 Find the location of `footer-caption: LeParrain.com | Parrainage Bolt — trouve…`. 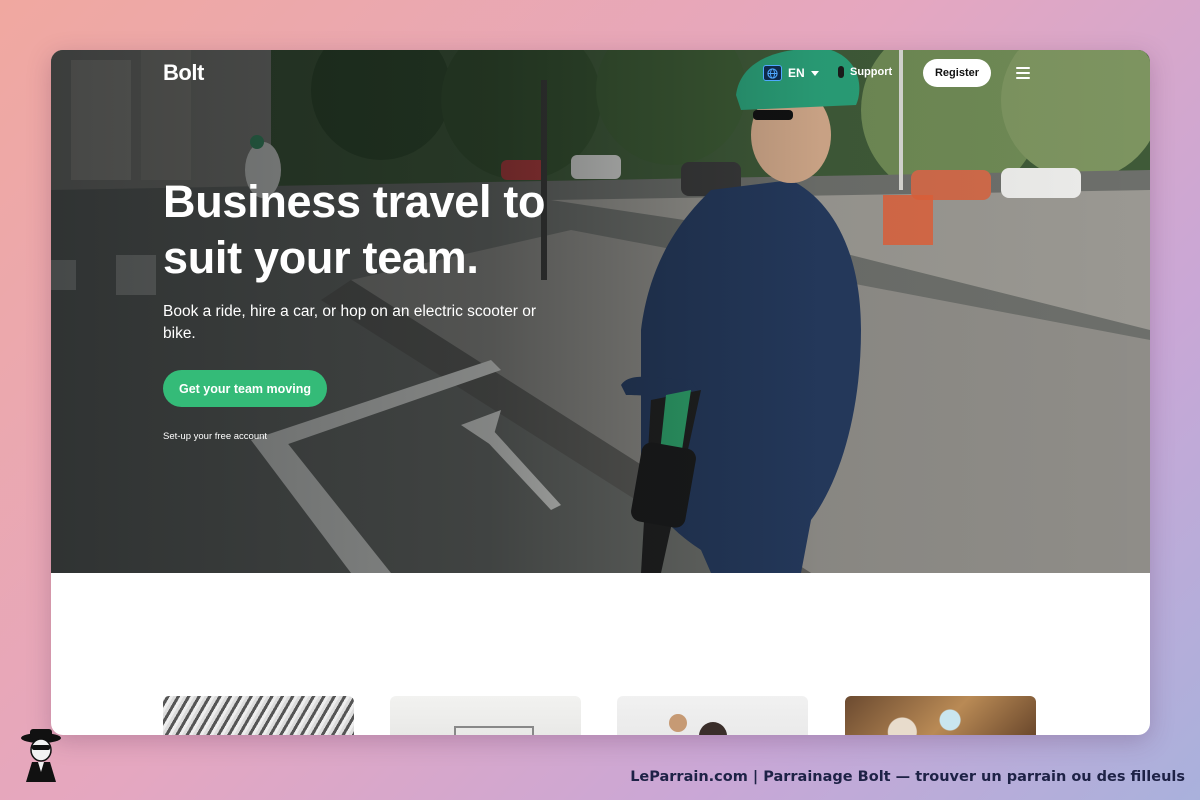

footer-caption: LeParrain.com | Parrainage Bolt — trouve… is located at coordinates (907, 777).